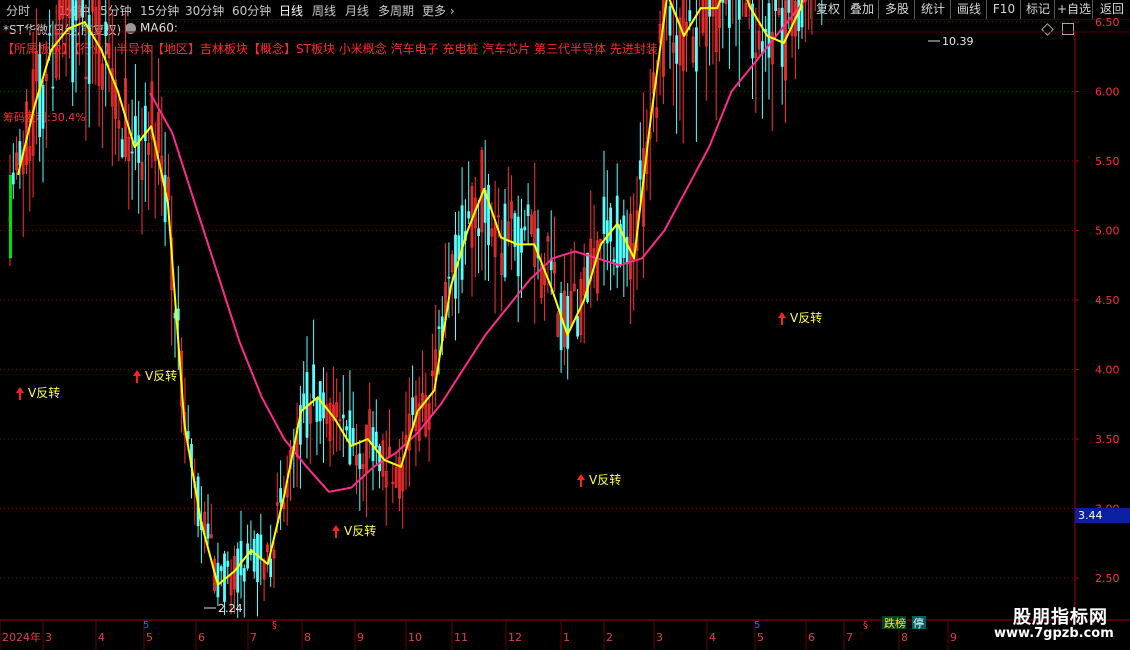  Describe the element at coordinates (1107, 300) in the screenshot. I see `y-tick-label: 4.50` at that location.